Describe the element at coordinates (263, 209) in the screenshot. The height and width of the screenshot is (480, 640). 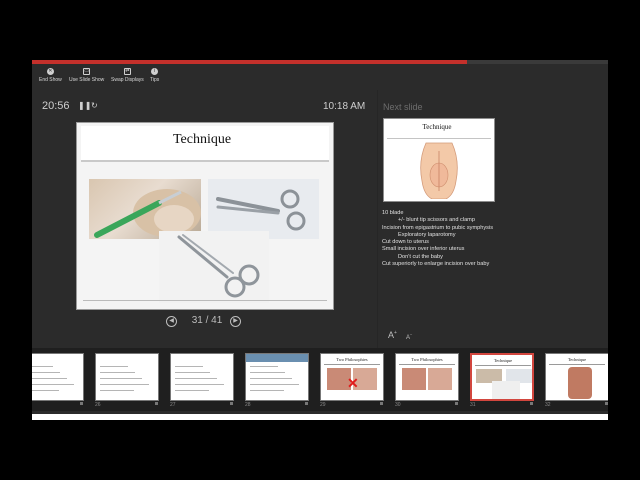
I see `bandage-scissors-photo` at that location.